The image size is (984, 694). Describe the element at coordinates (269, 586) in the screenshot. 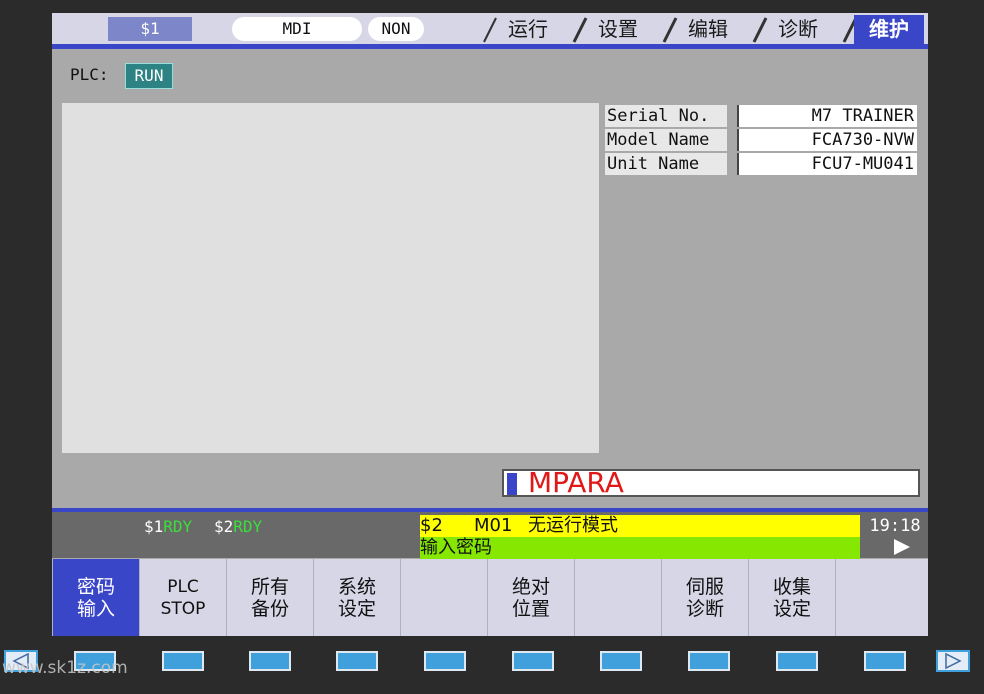

I see `softkey-line1: 所有` at that location.